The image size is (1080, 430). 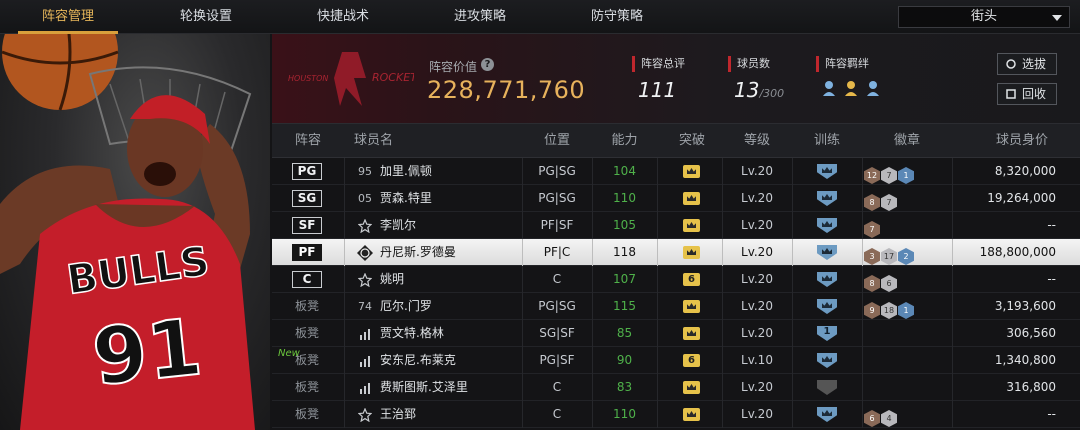 I want to click on top-tab-bar: 阵容管理 轮换设置 快捷战术 进攻策略 防守策略 街头, so click(x=540, y=17).